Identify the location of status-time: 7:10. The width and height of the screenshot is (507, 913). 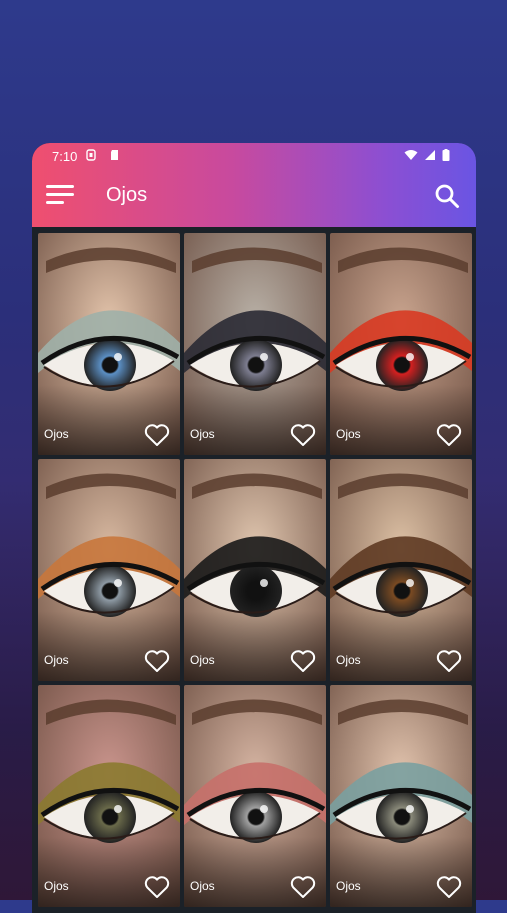
(65, 156).